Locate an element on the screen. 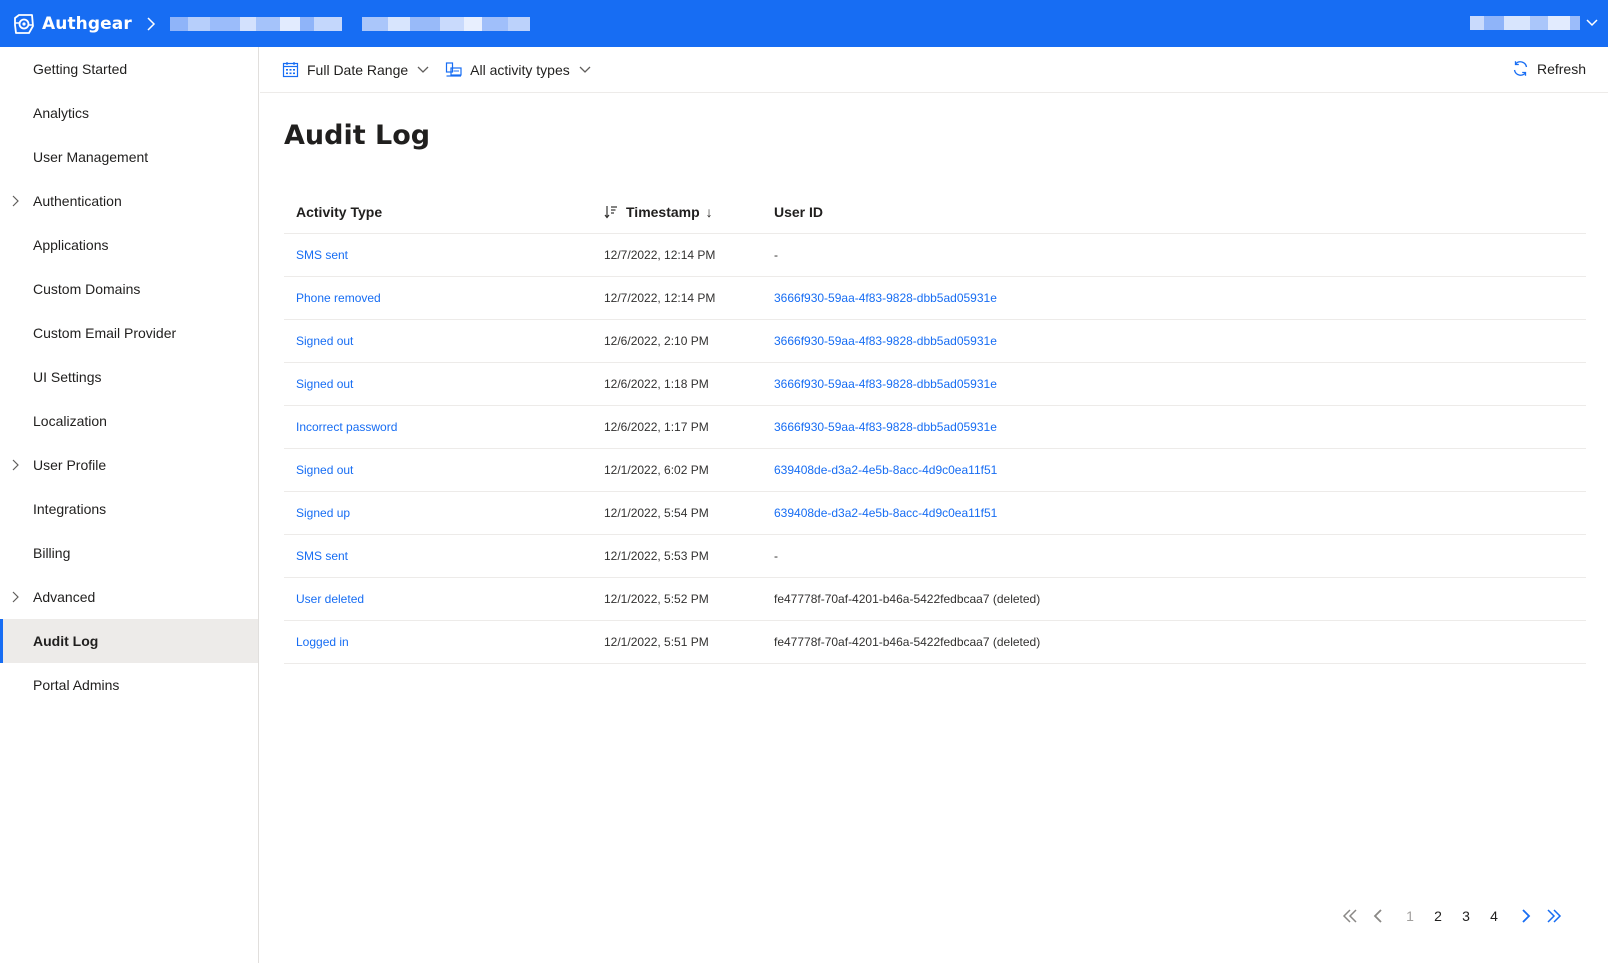 The width and height of the screenshot is (1608, 963). sidebar-item-ui-settings: UI Settings is located at coordinates (129, 377).